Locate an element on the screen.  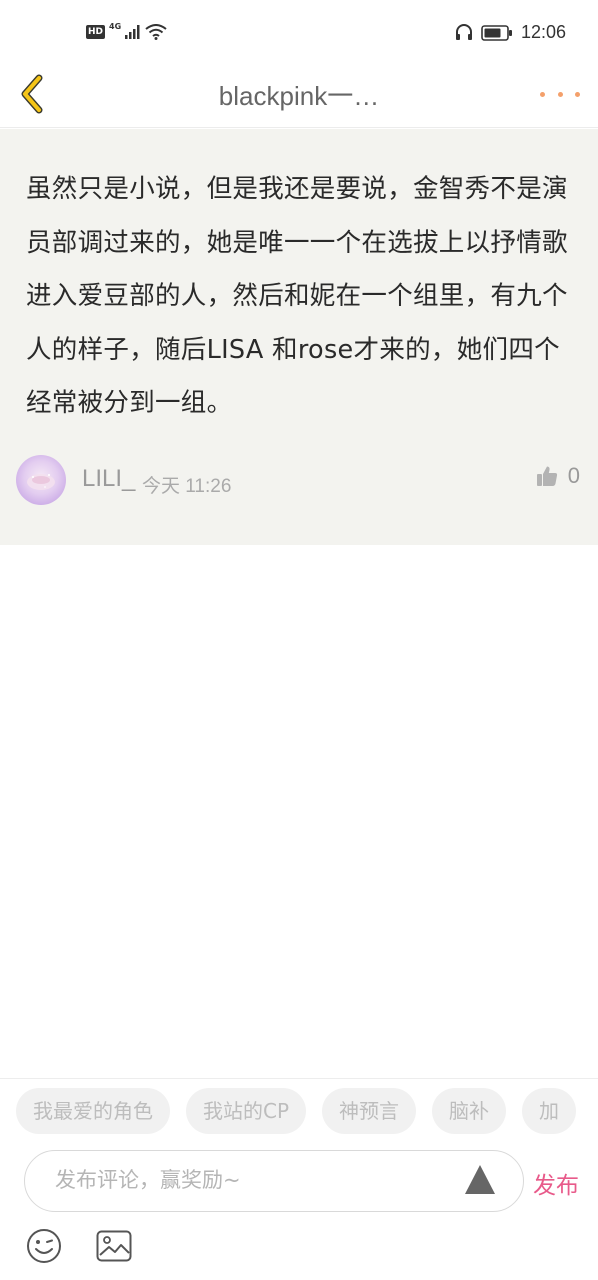
comment-input-box is located at coordinates (274, 1181).